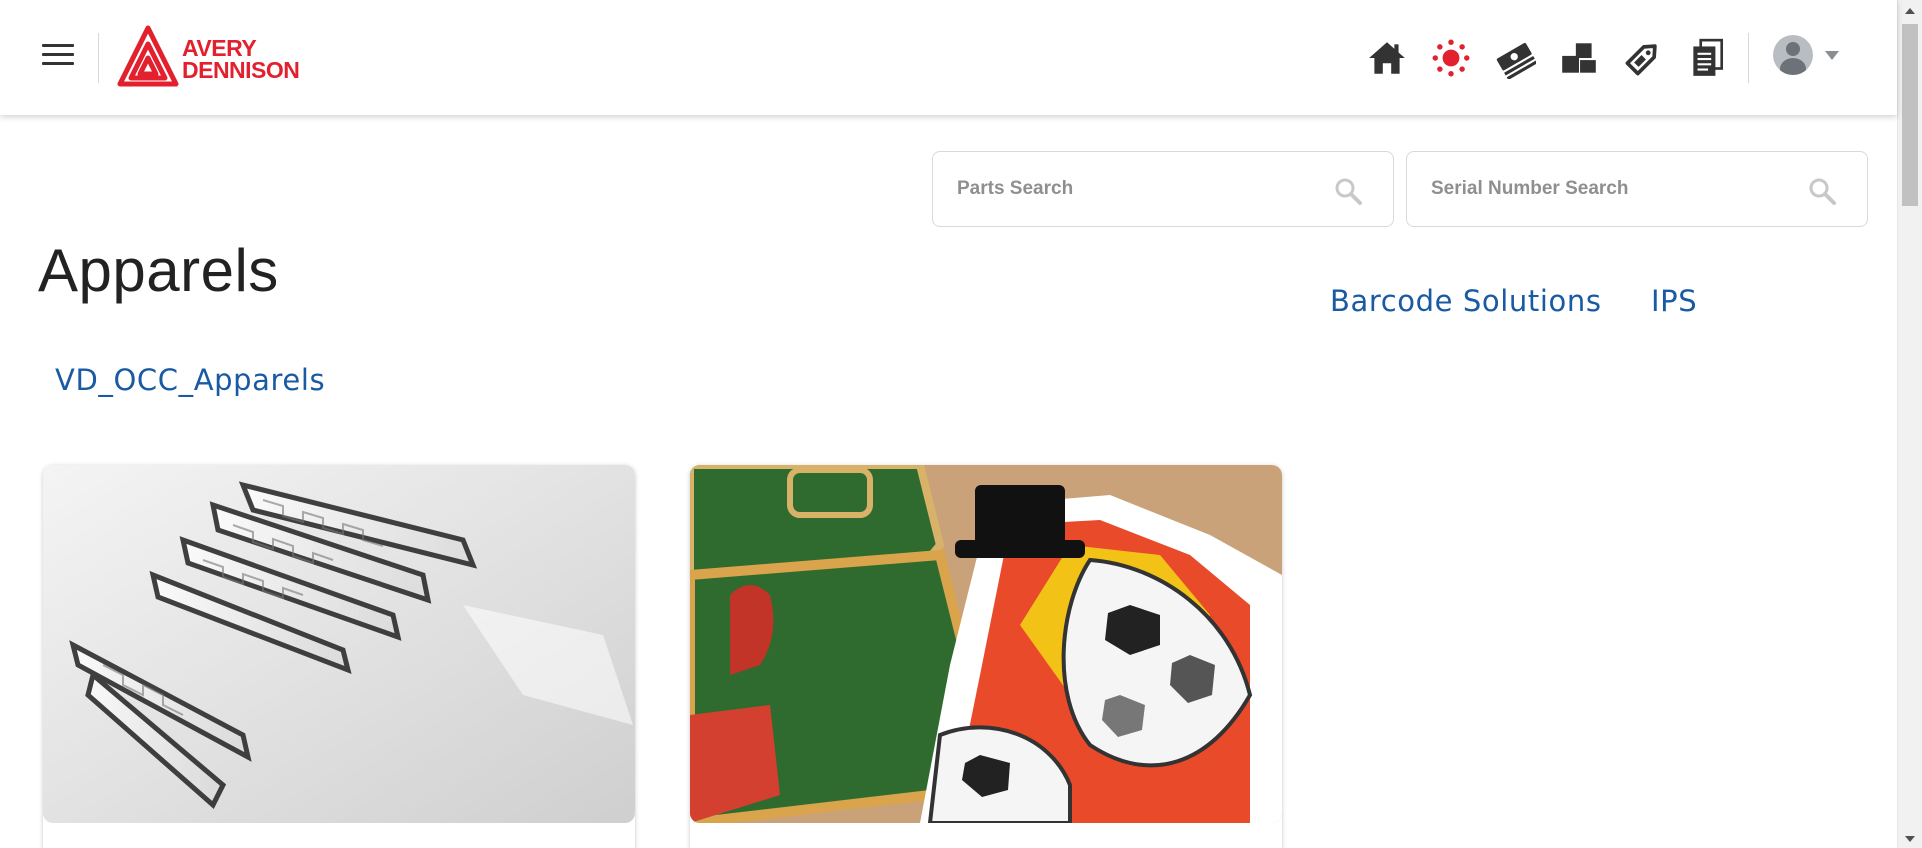  I want to click on logo-line-1: AVERY, so click(219, 48).